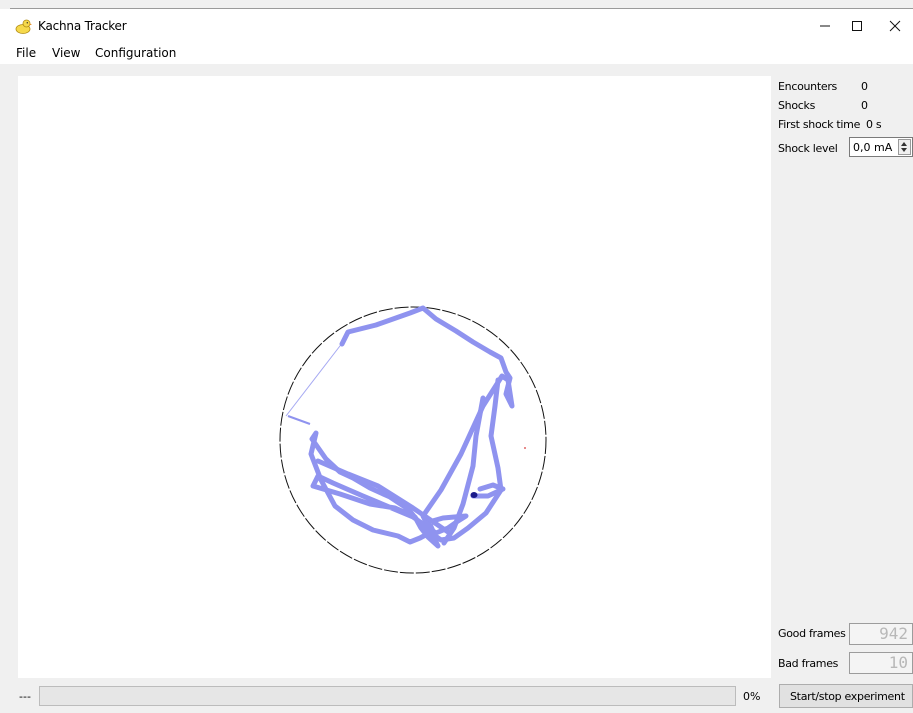 The width and height of the screenshot is (913, 713). What do you see at coordinates (808, 148) in the screenshot?
I see `shock-level-label: Shock level` at bounding box center [808, 148].